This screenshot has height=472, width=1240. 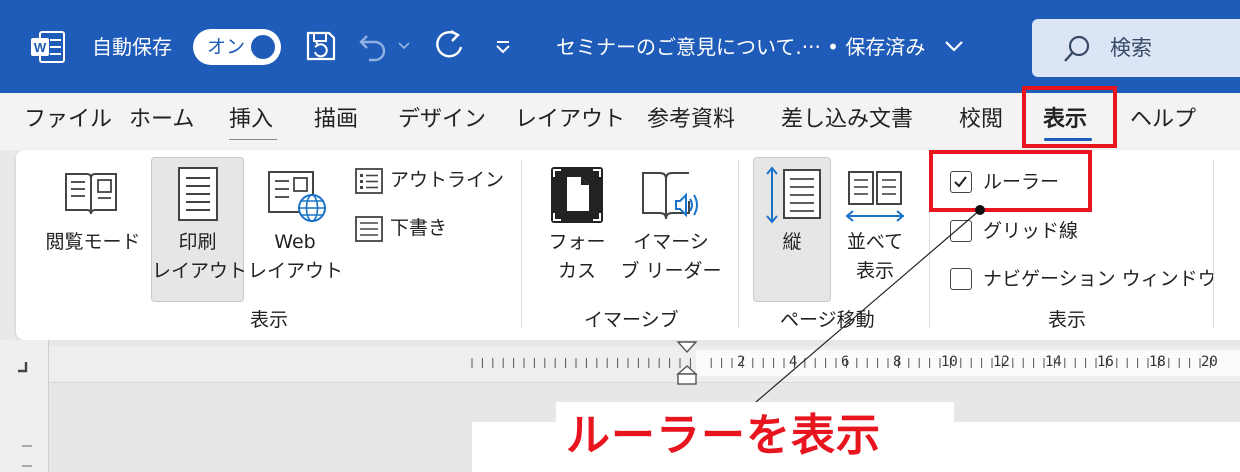 I want to click on search-box: 検索, so click(x=1136, y=48).